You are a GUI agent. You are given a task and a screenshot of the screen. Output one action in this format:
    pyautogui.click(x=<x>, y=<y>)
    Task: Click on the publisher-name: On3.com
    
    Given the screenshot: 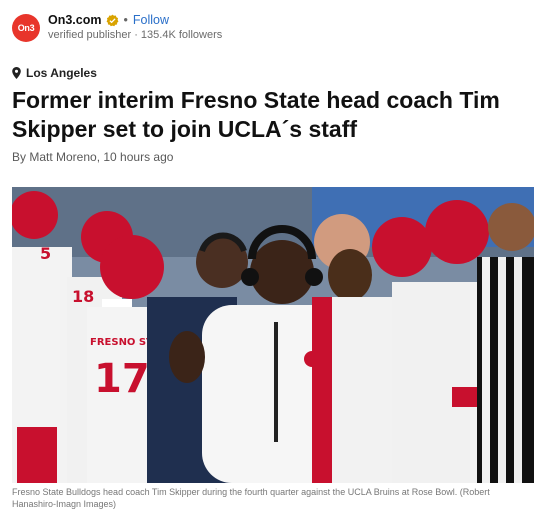 What is the action you would take?
    pyautogui.click(x=75, y=20)
    